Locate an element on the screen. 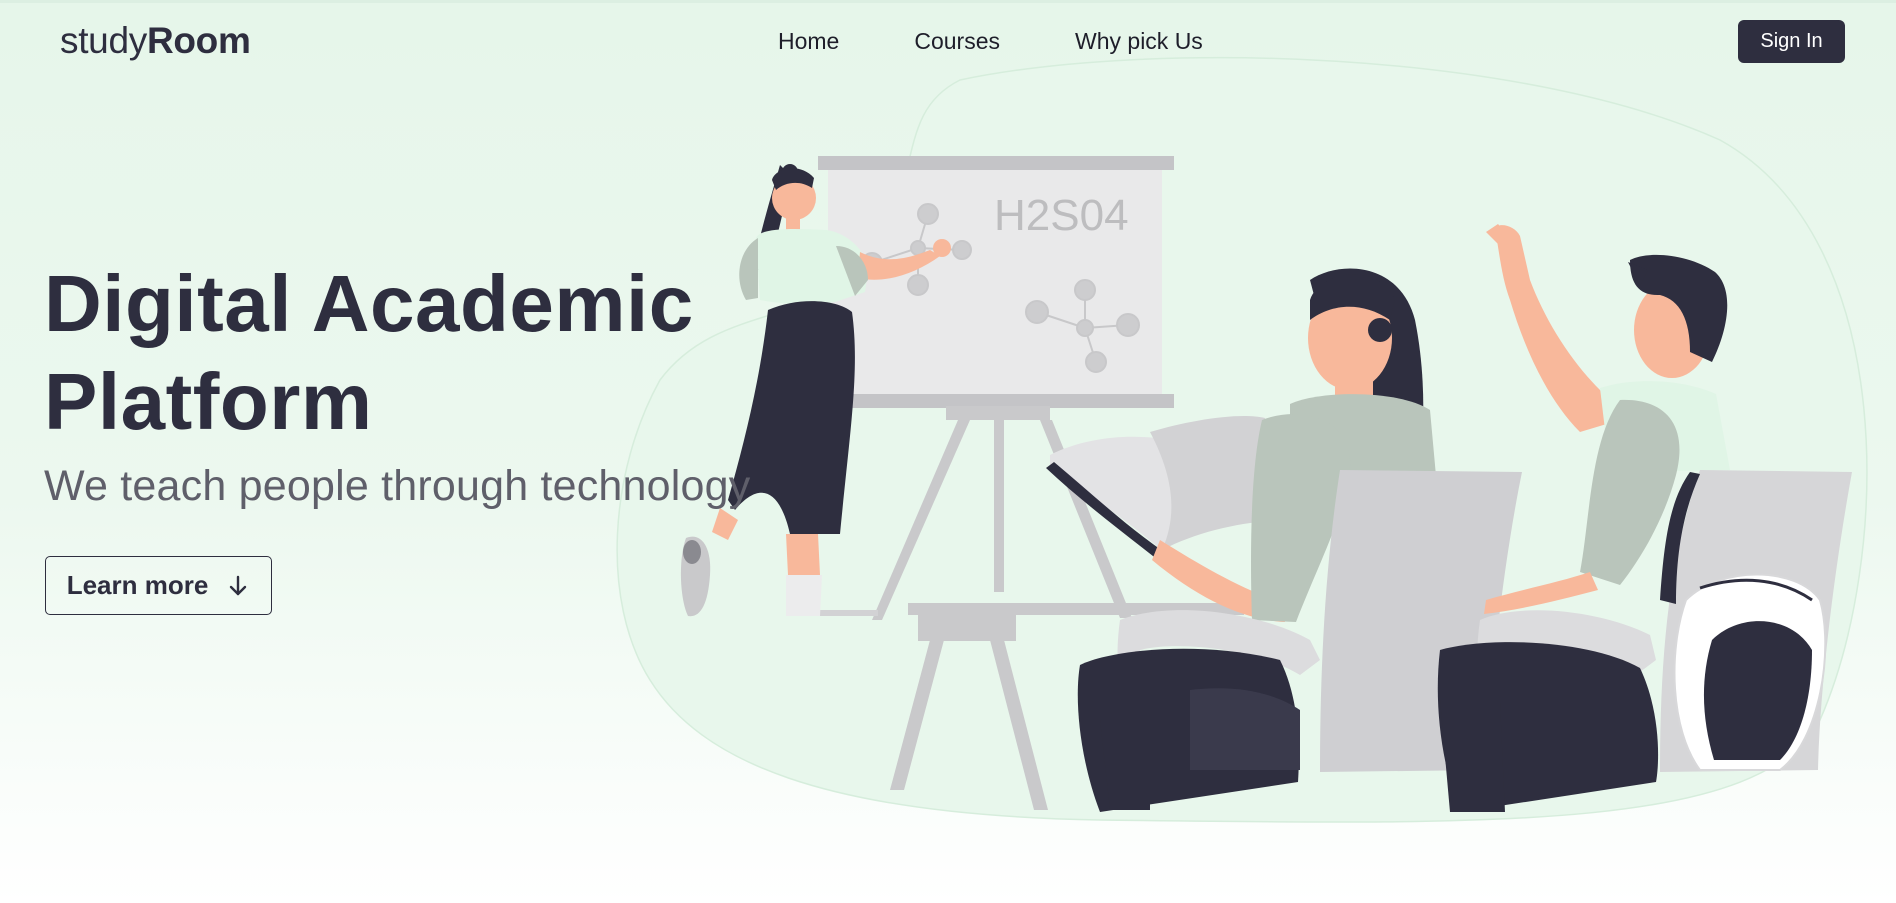 This screenshot has height=903, width=1896. hero-title-line-1: Digital Academic is located at coordinates (369, 303).